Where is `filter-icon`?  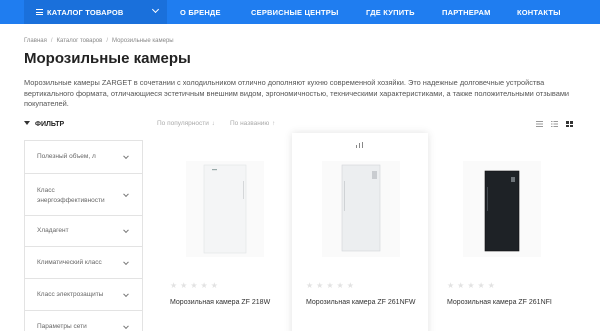 filter-icon is located at coordinates (27, 123).